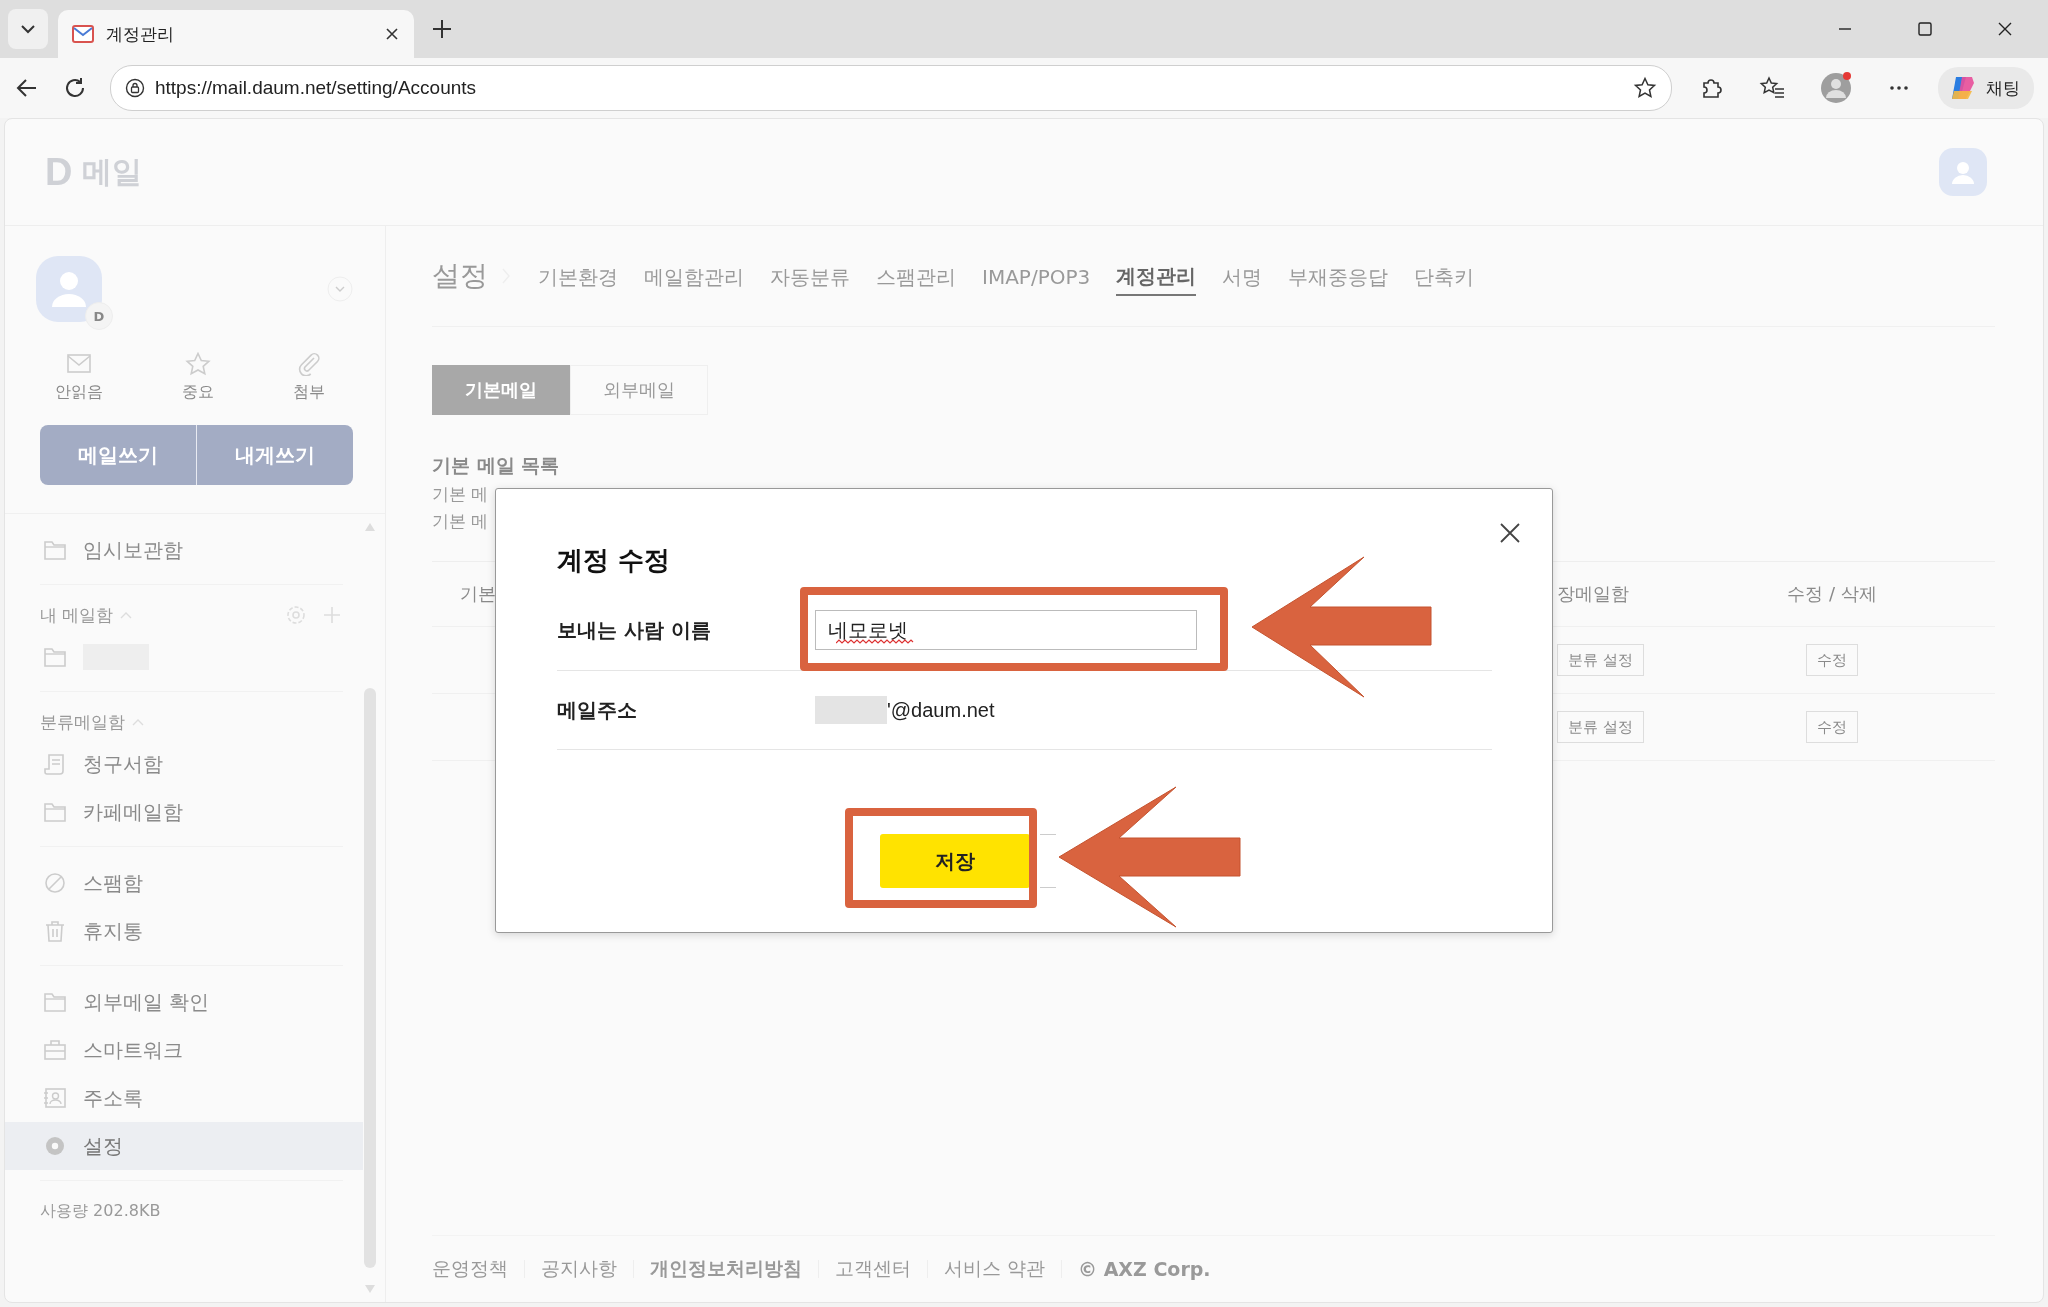 Image resolution: width=2048 pixels, height=1307 pixels. Describe the element at coordinates (370, 527) in the screenshot. I see `scroll-up-icon` at that location.